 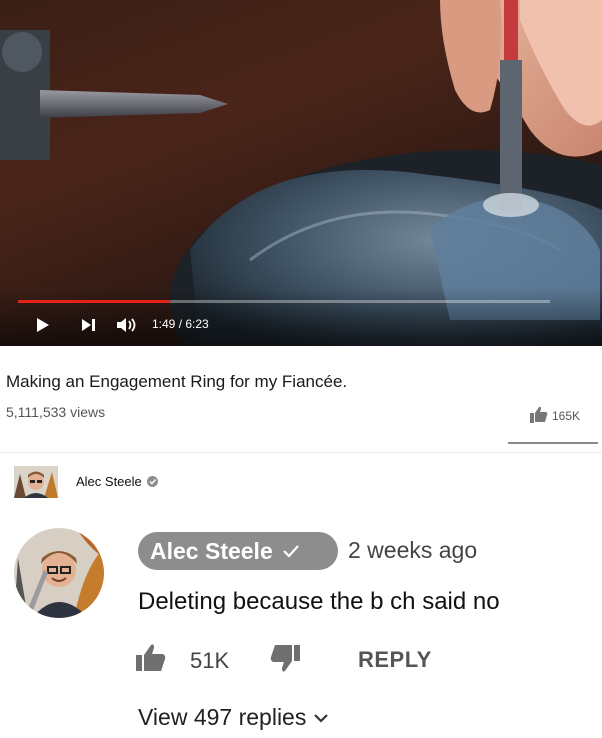 What do you see at coordinates (284, 301) in the screenshot?
I see `progress-bar` at bounding box center [284, 301].